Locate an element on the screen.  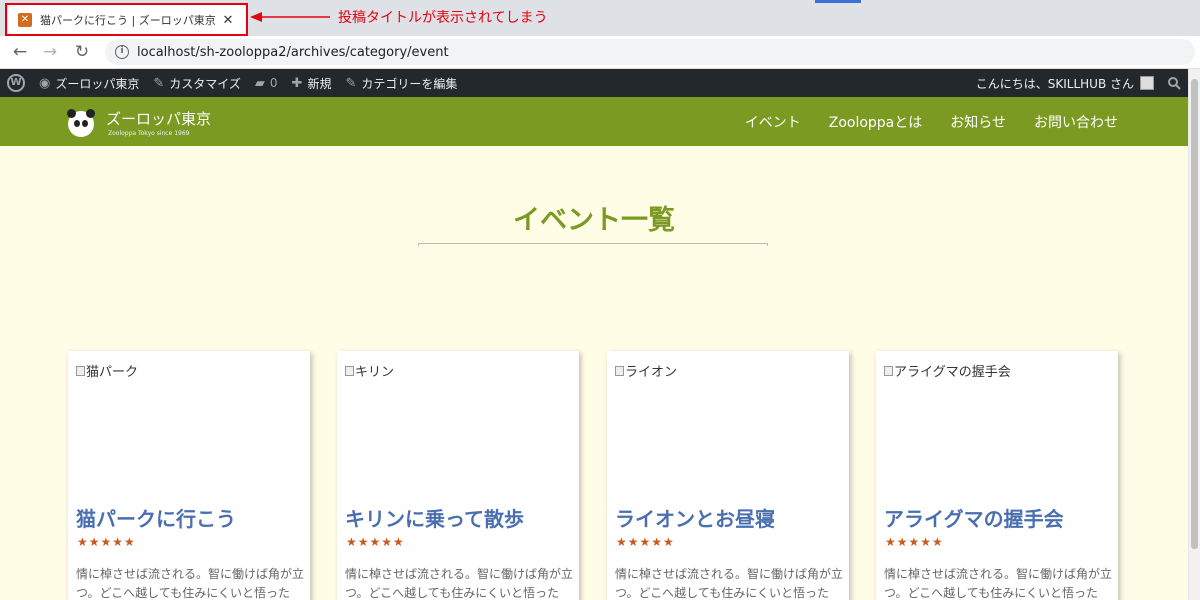
card-image: 猫パーク is located at coordinates (107, 370).